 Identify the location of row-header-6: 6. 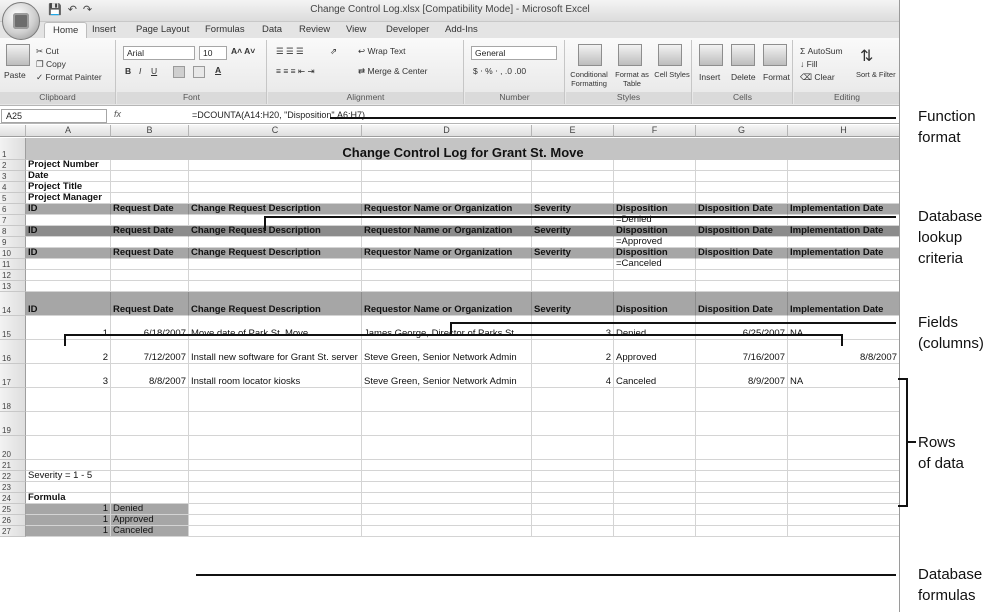
(13, 209).